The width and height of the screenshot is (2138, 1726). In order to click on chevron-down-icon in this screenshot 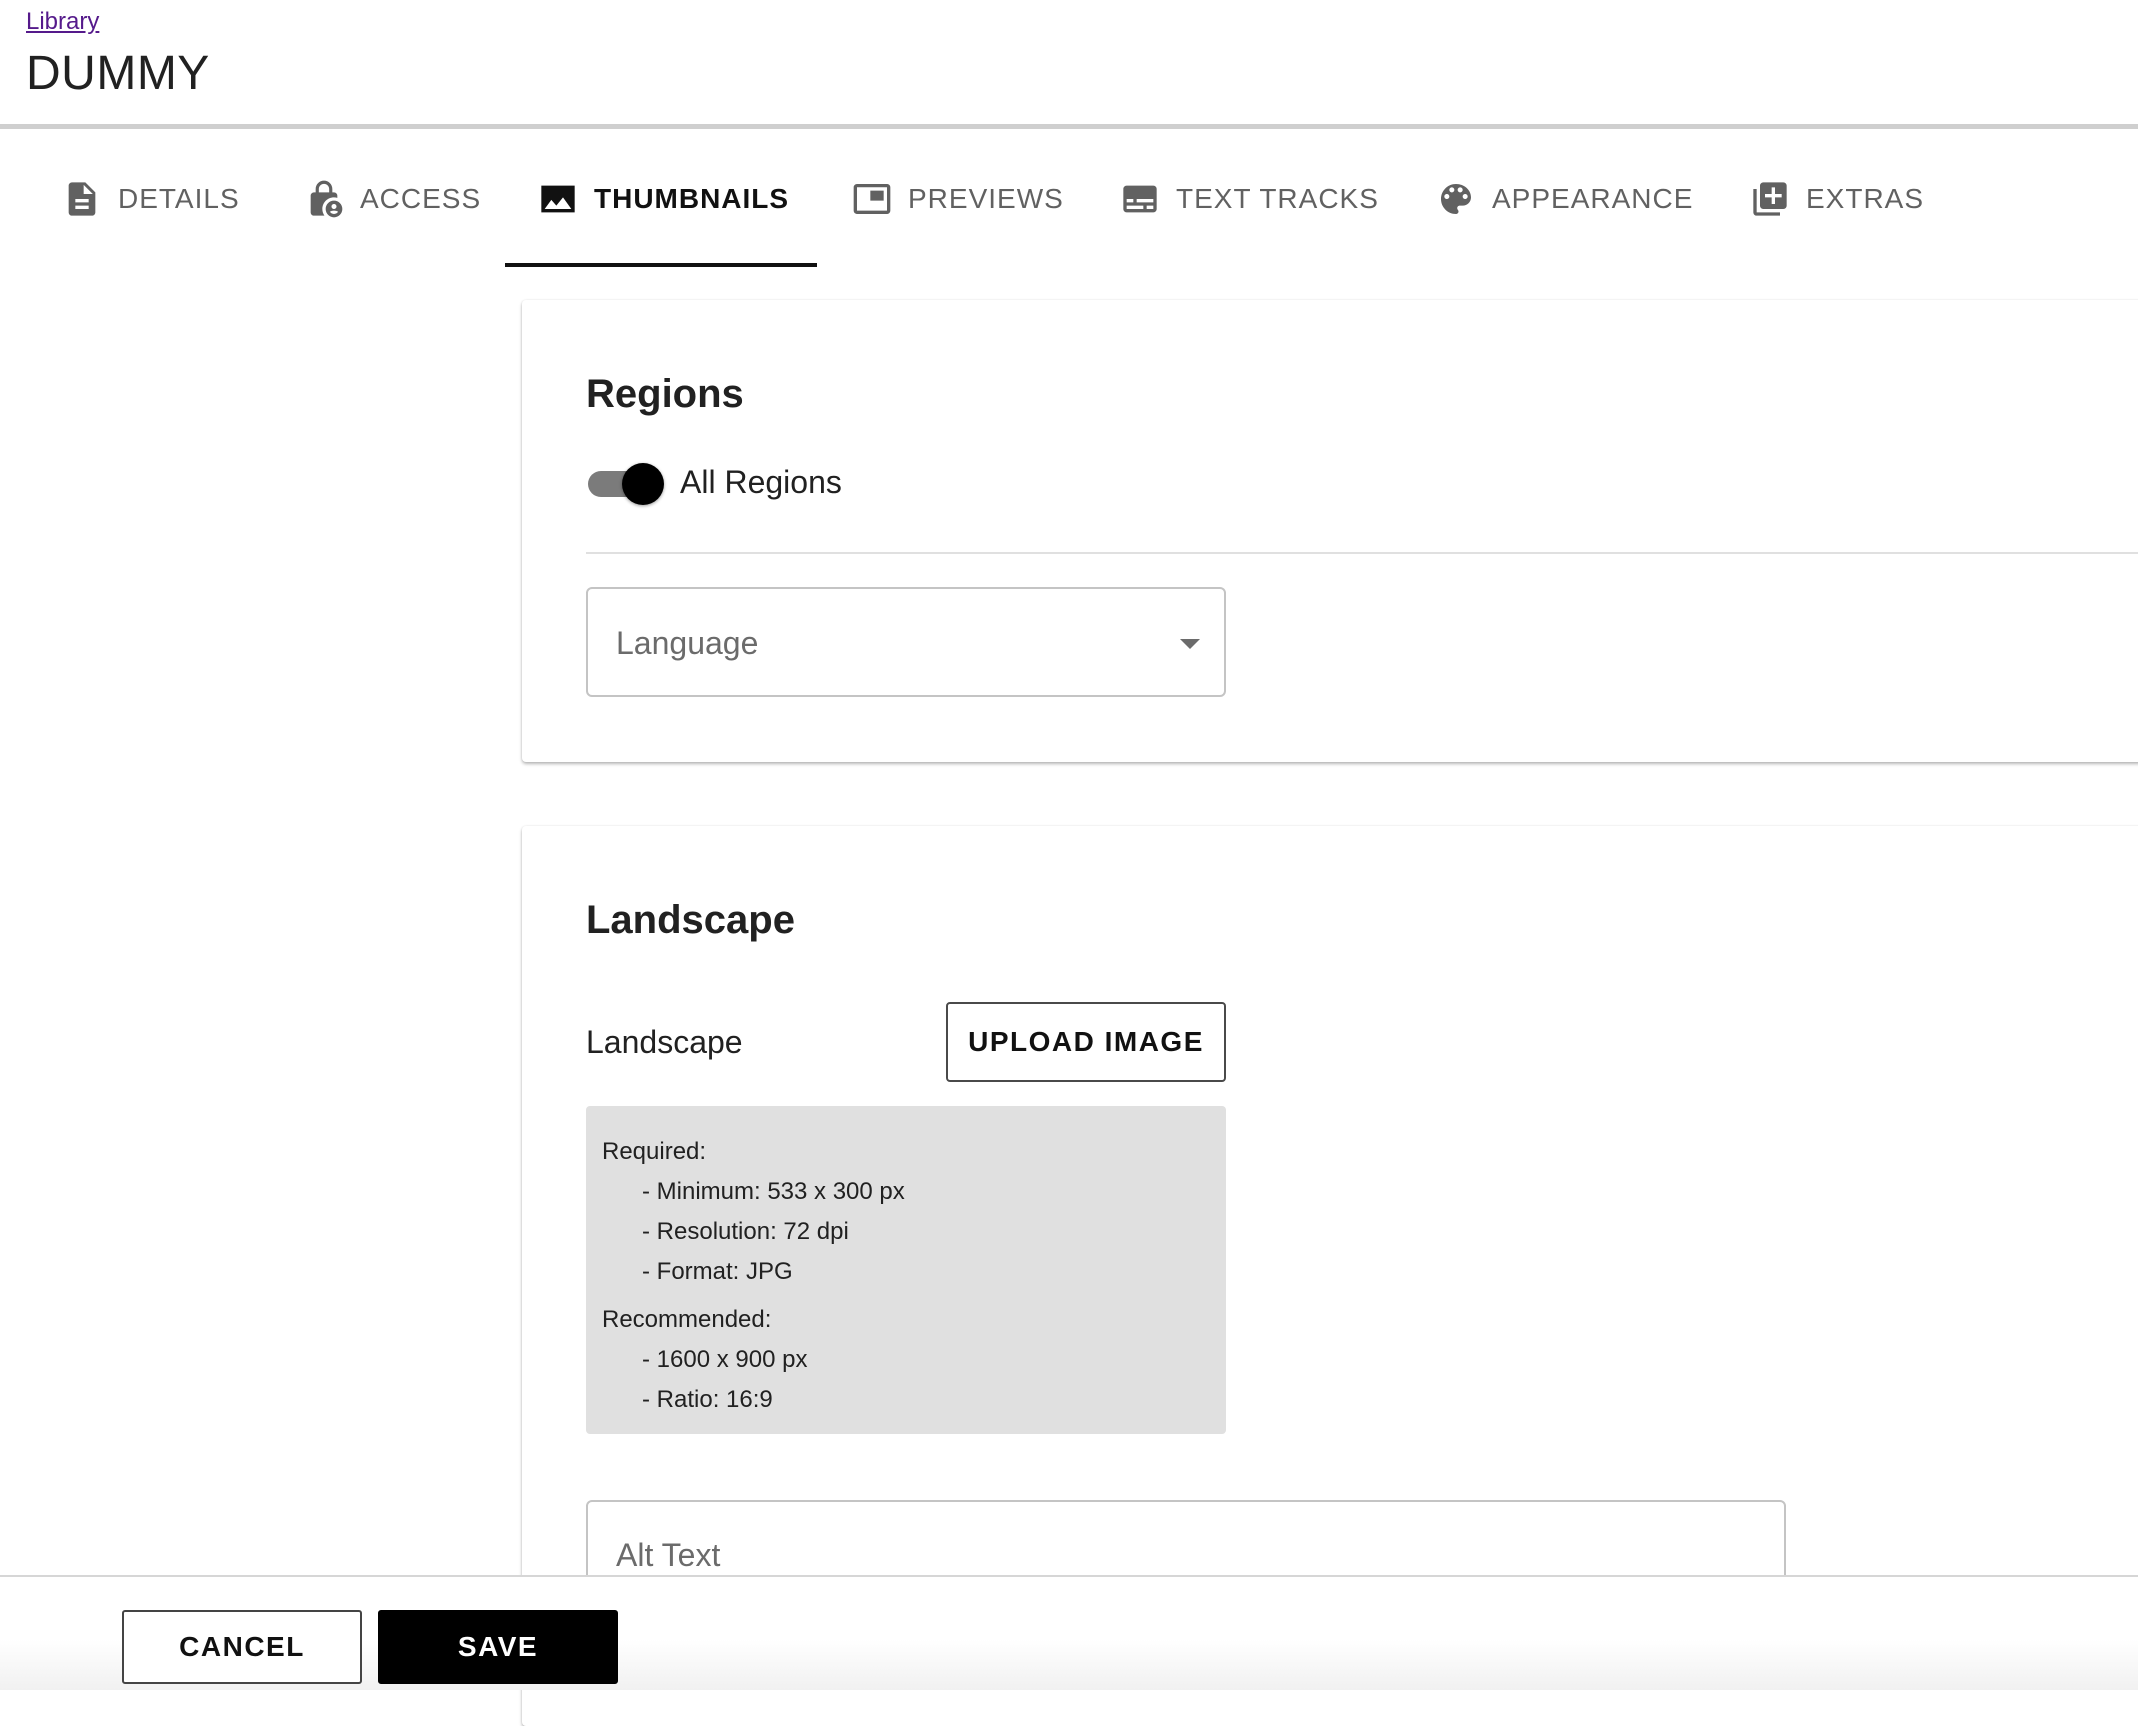, I will do `click(1190, 644)`.